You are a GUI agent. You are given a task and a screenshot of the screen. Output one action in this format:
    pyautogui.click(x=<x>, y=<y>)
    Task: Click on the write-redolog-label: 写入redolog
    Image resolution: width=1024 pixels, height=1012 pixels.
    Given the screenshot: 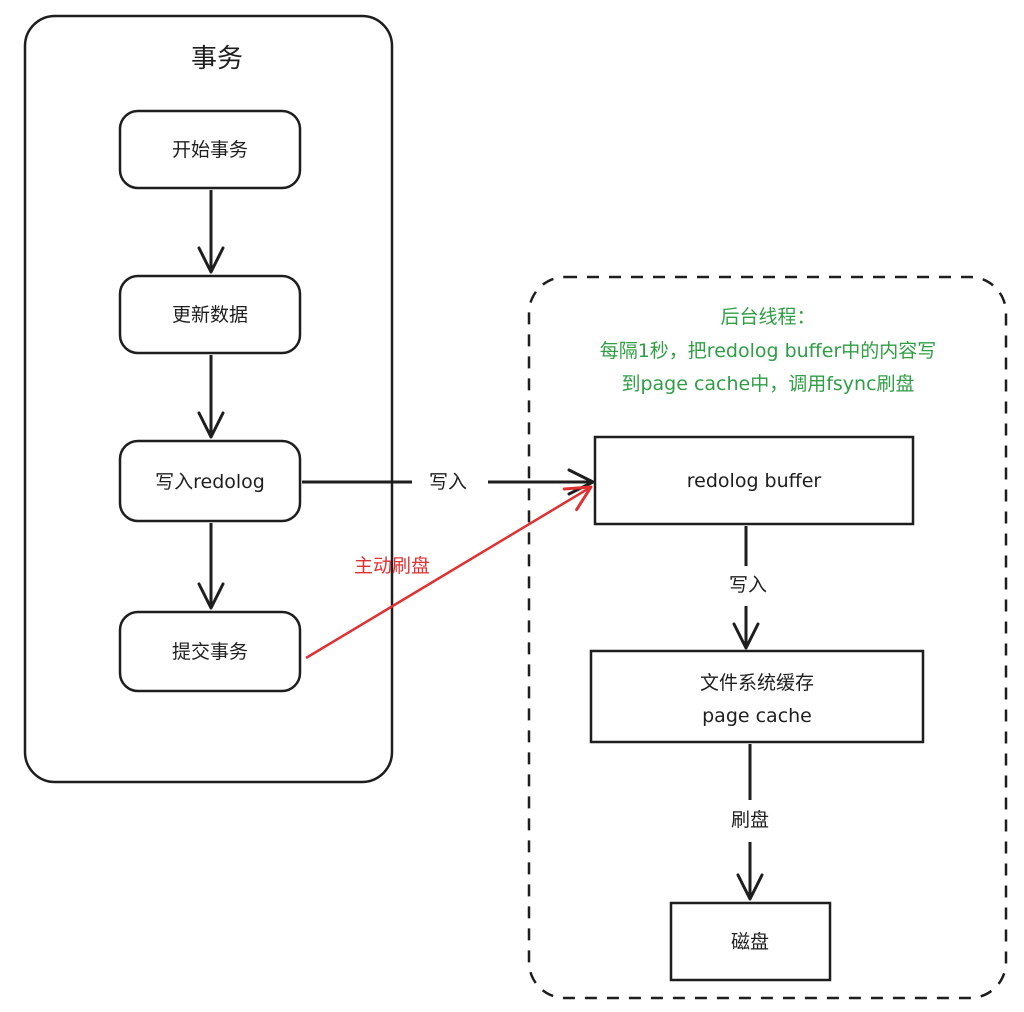 What is the action you would take?
    pyautogui.click(x=210, y=482)
    